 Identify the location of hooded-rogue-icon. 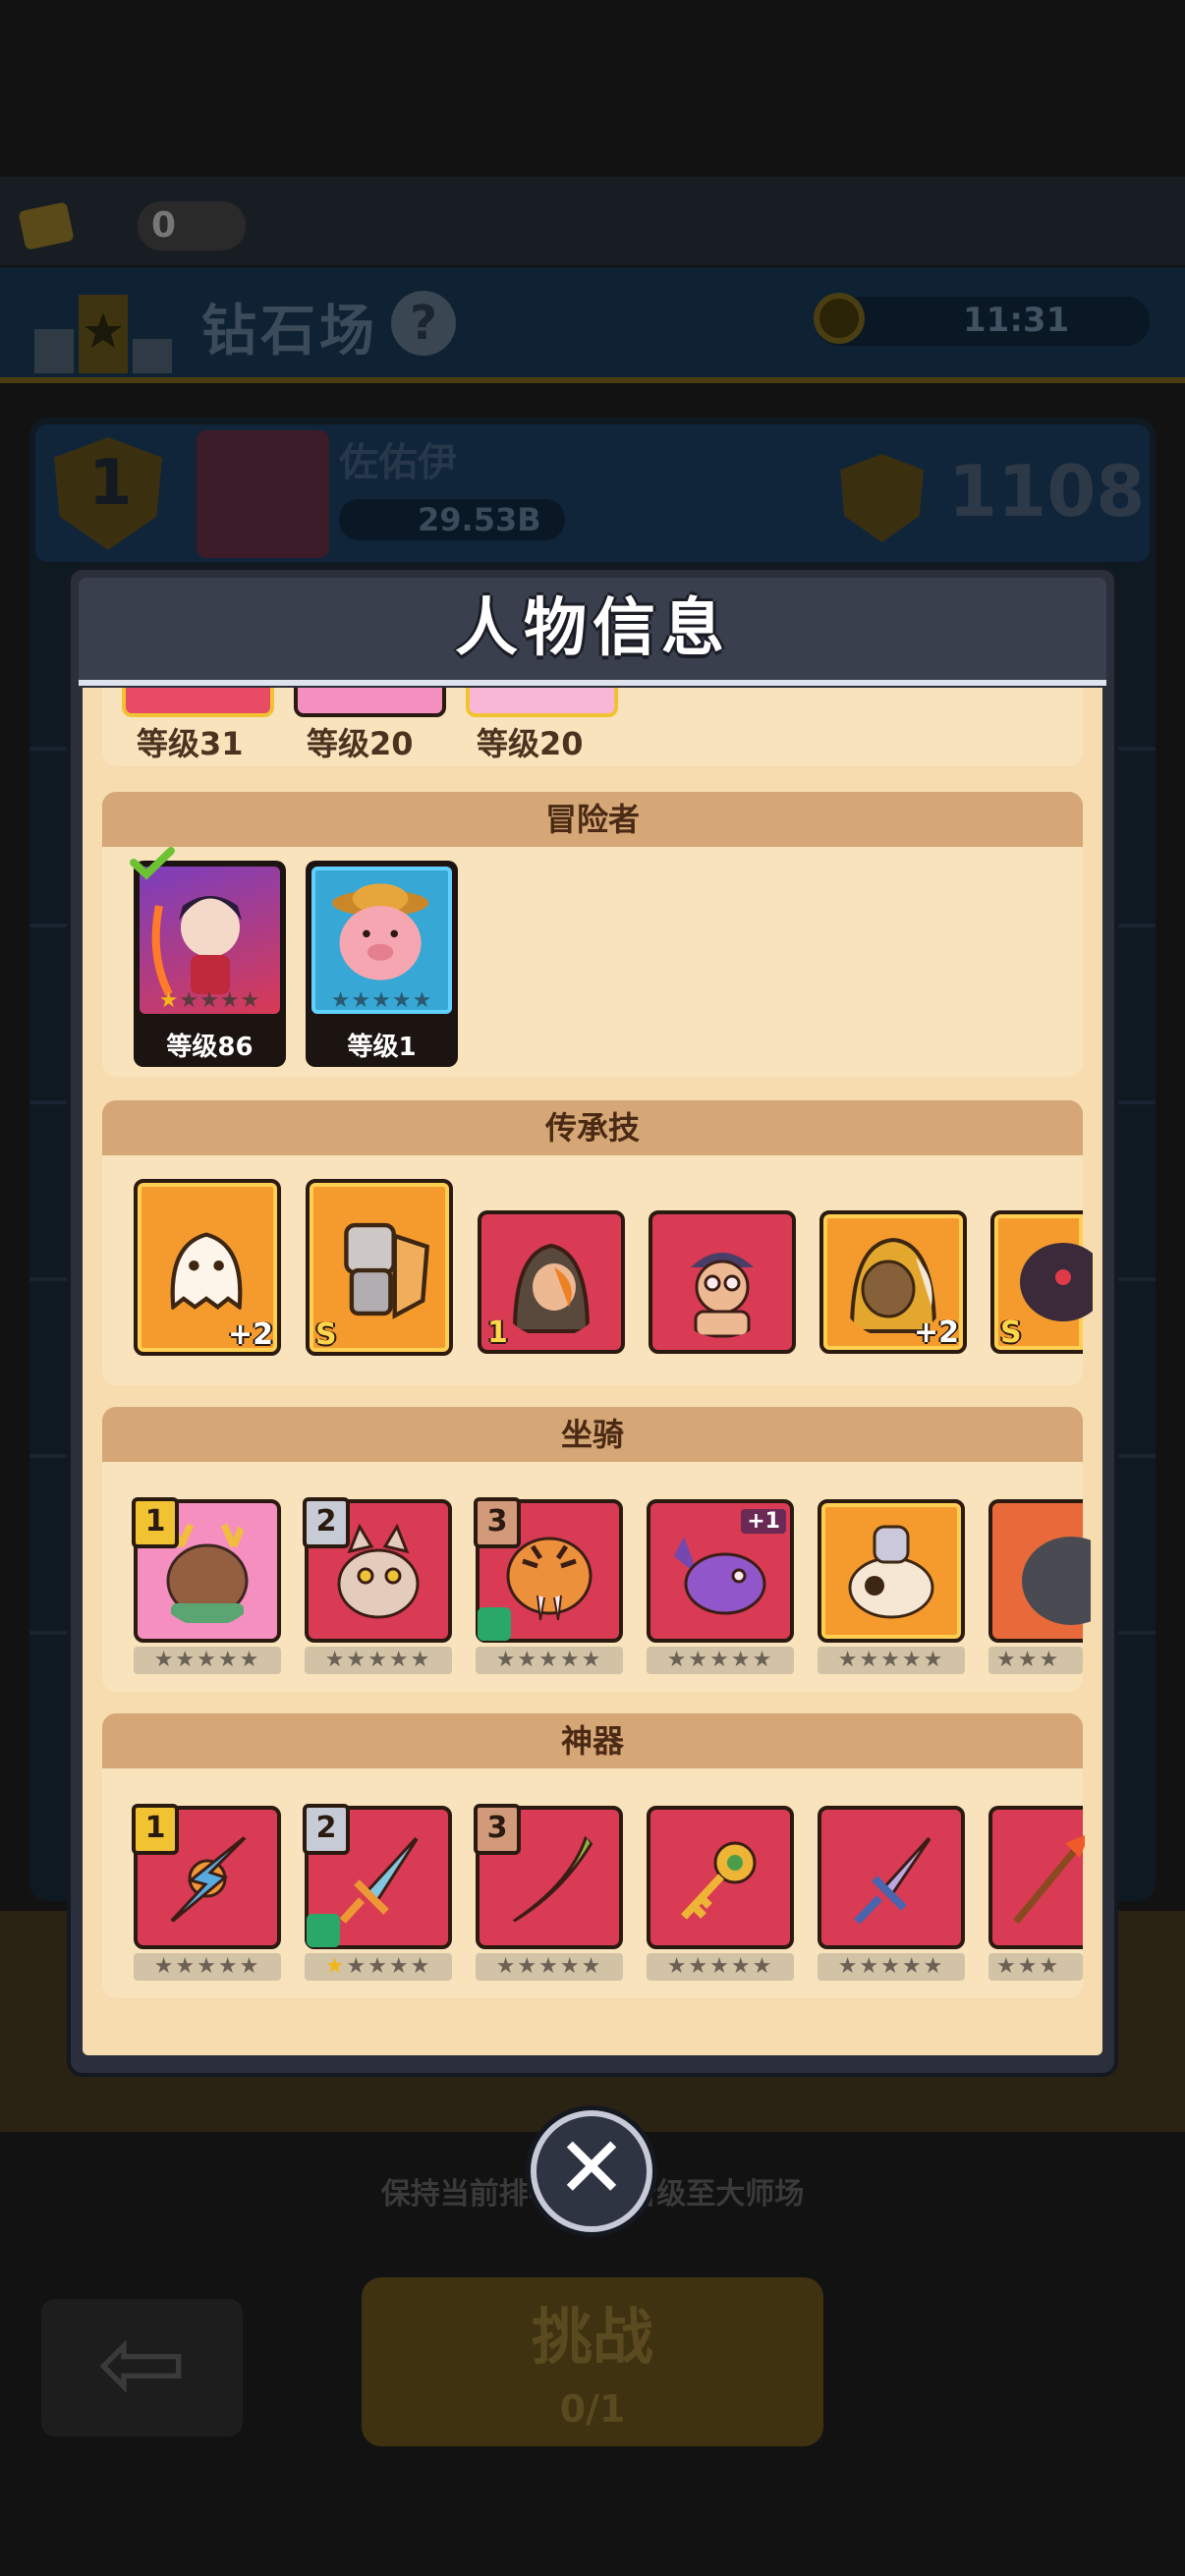
(552, 1288).